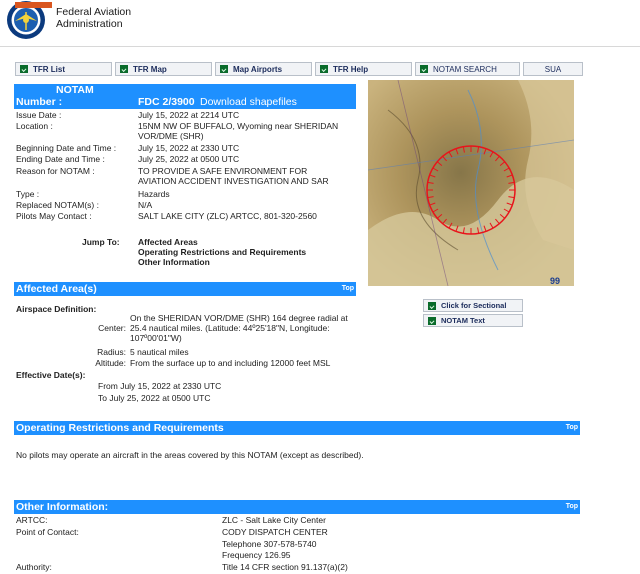  I want to click on reason-label: Reason for NOTAM :, so click(55, 171).